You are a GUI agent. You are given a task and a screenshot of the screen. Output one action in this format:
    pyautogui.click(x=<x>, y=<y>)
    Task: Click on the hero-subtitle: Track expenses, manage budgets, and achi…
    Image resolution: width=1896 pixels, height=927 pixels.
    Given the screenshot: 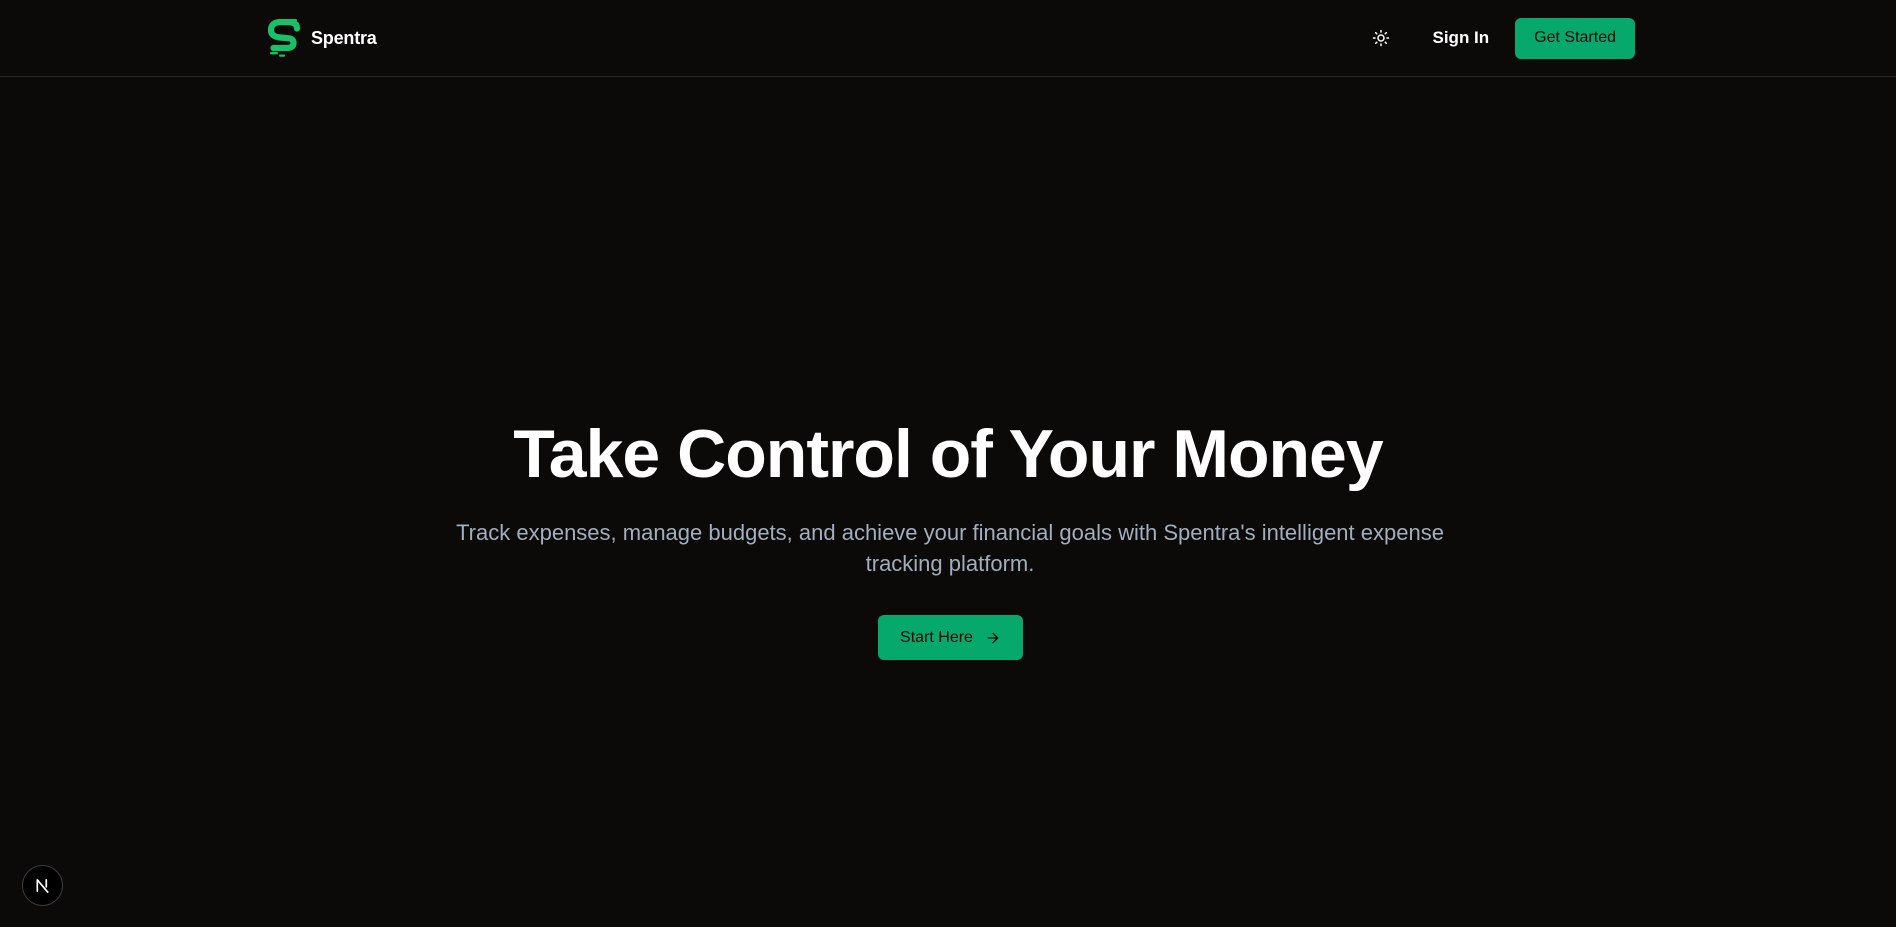 What is the action you would take?
    pyautogui.click(x=950, y=548)
    